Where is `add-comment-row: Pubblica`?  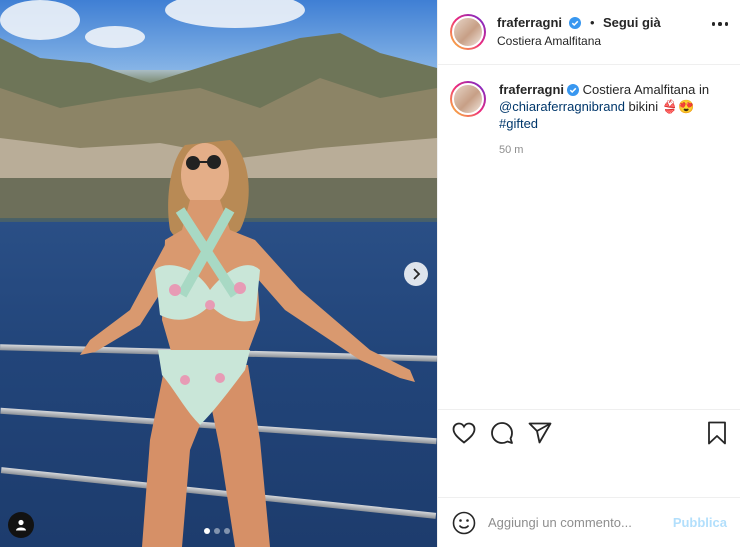 add-comment-row: Pubblica is located at coordinates (589, 522).